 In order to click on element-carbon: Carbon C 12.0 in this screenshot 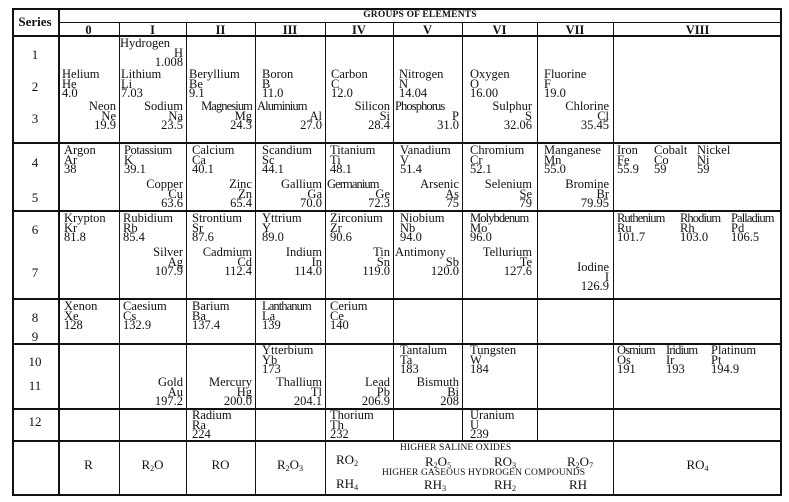, I will do `click(349, 84)`.